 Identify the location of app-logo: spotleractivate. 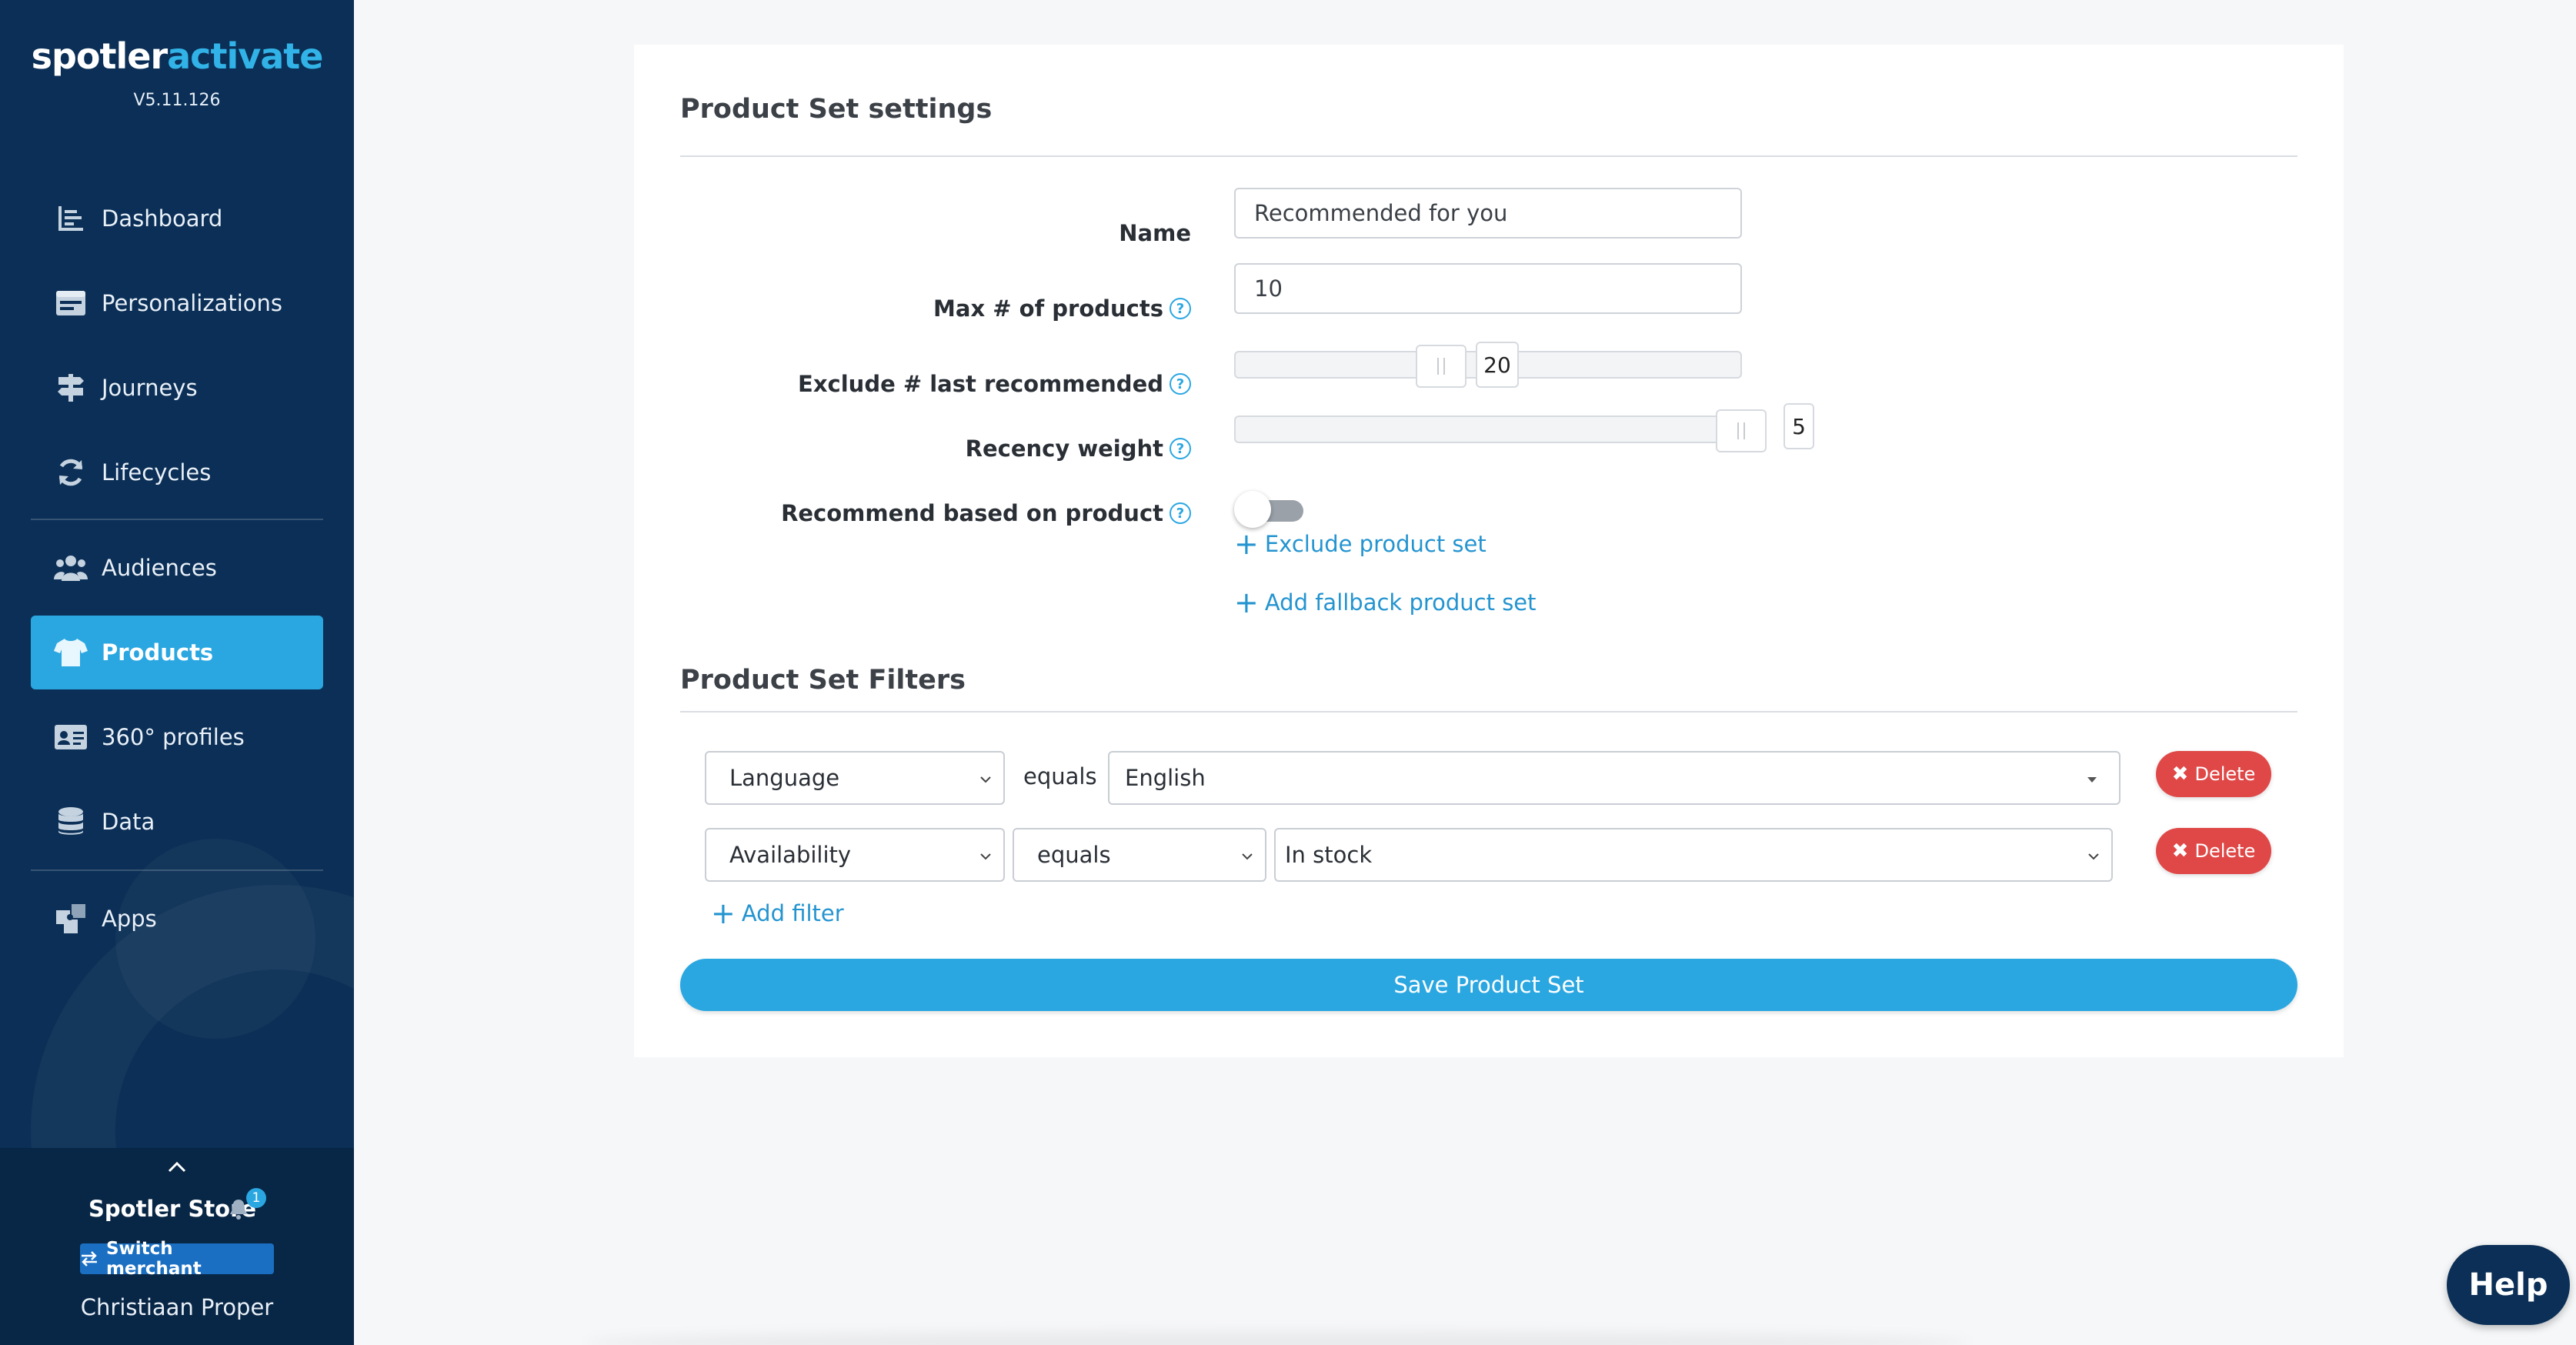
(177, 56).